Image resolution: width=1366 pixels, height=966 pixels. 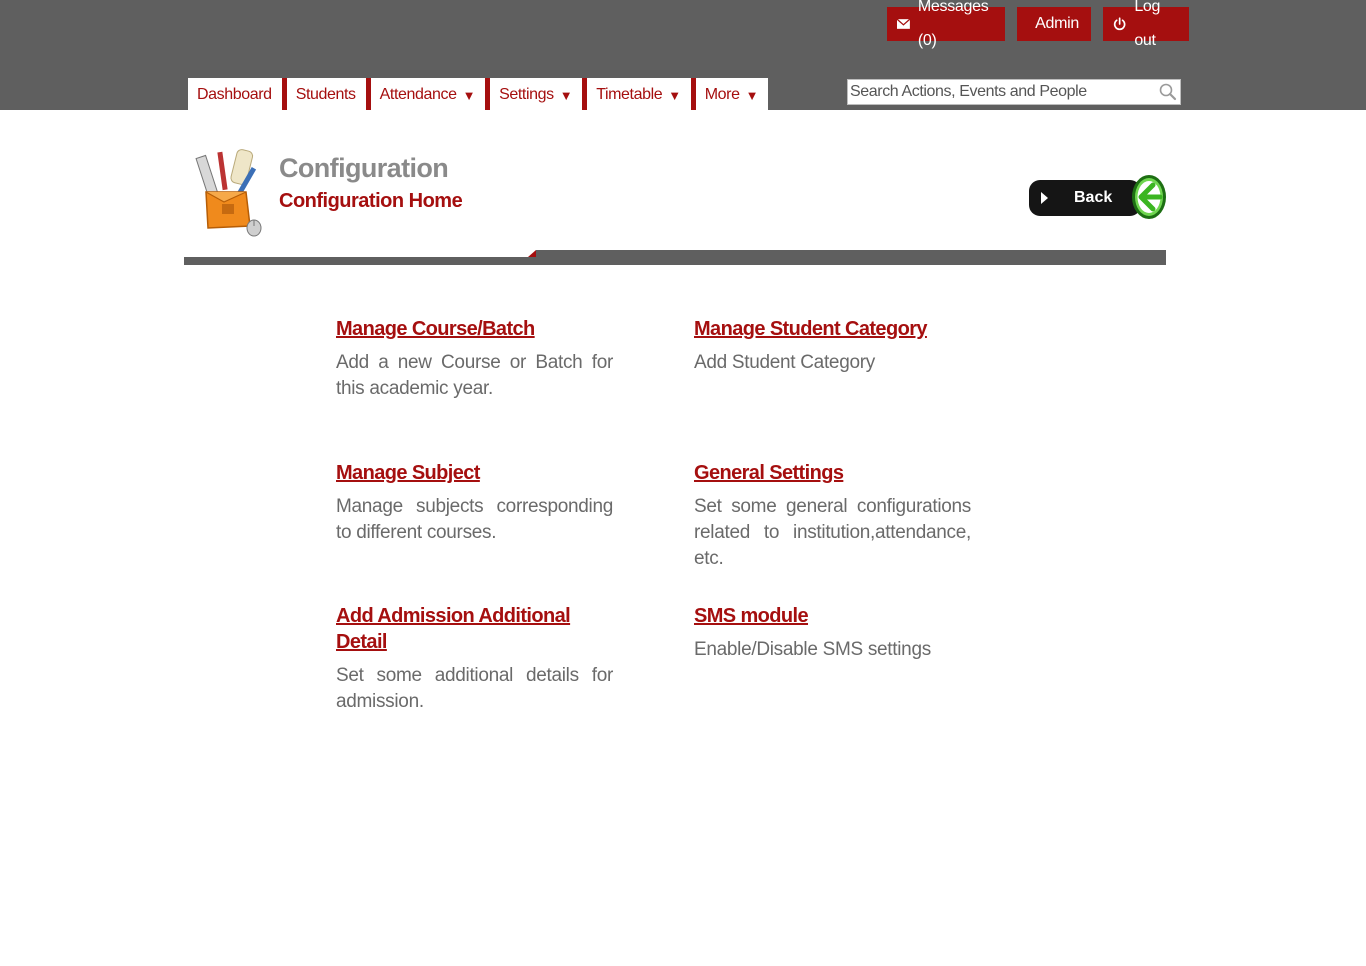 What do you see at coordinates (1057, 23) in the screenshot?
I see `admin-label: Admin` at bounding box center [1057, 23].